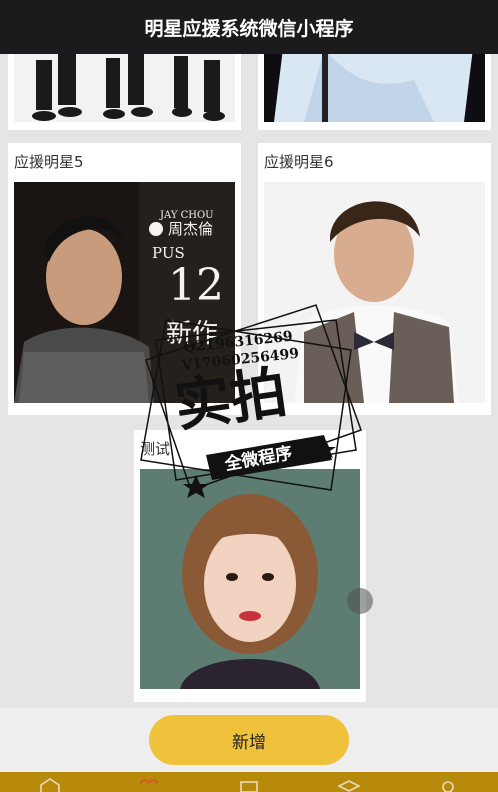 This screenshot has height=792, width=498. Describe the element at coordinates (149, 785) in the screenshot. I see `heart-icon` at that location.